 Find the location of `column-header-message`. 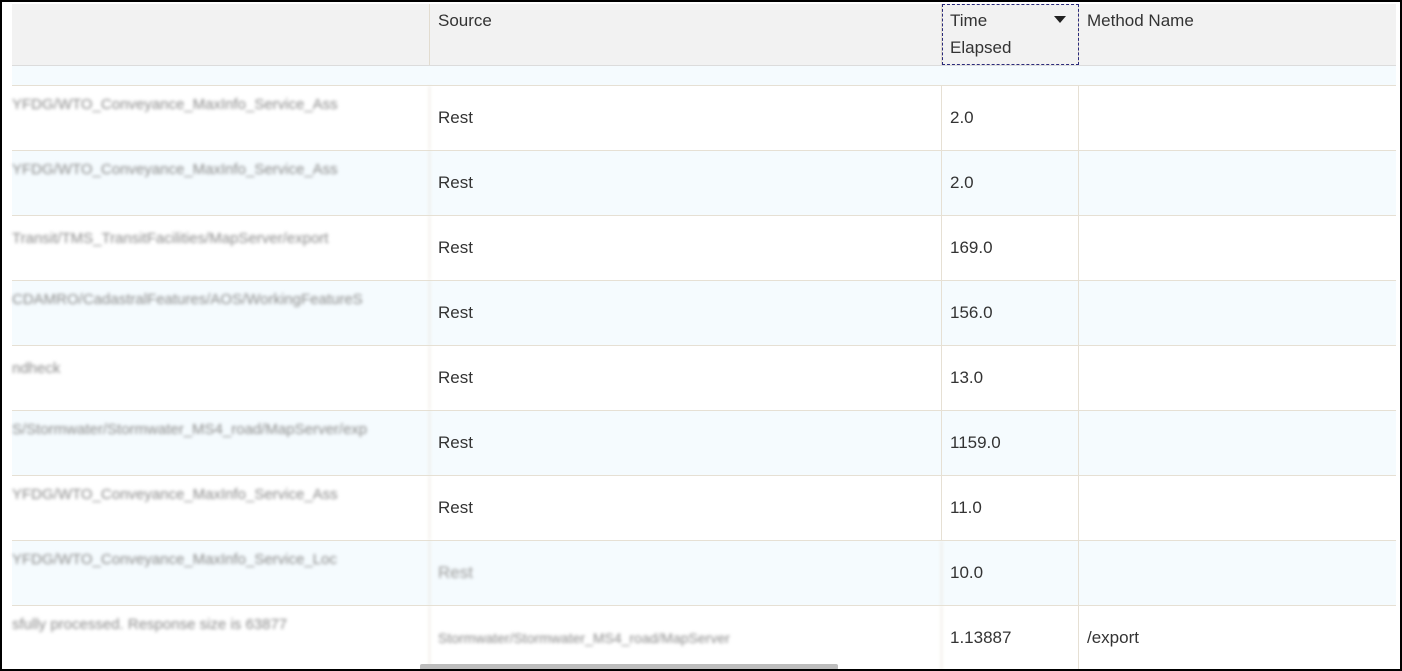

column-header-message is located at coordinates (221, 34).